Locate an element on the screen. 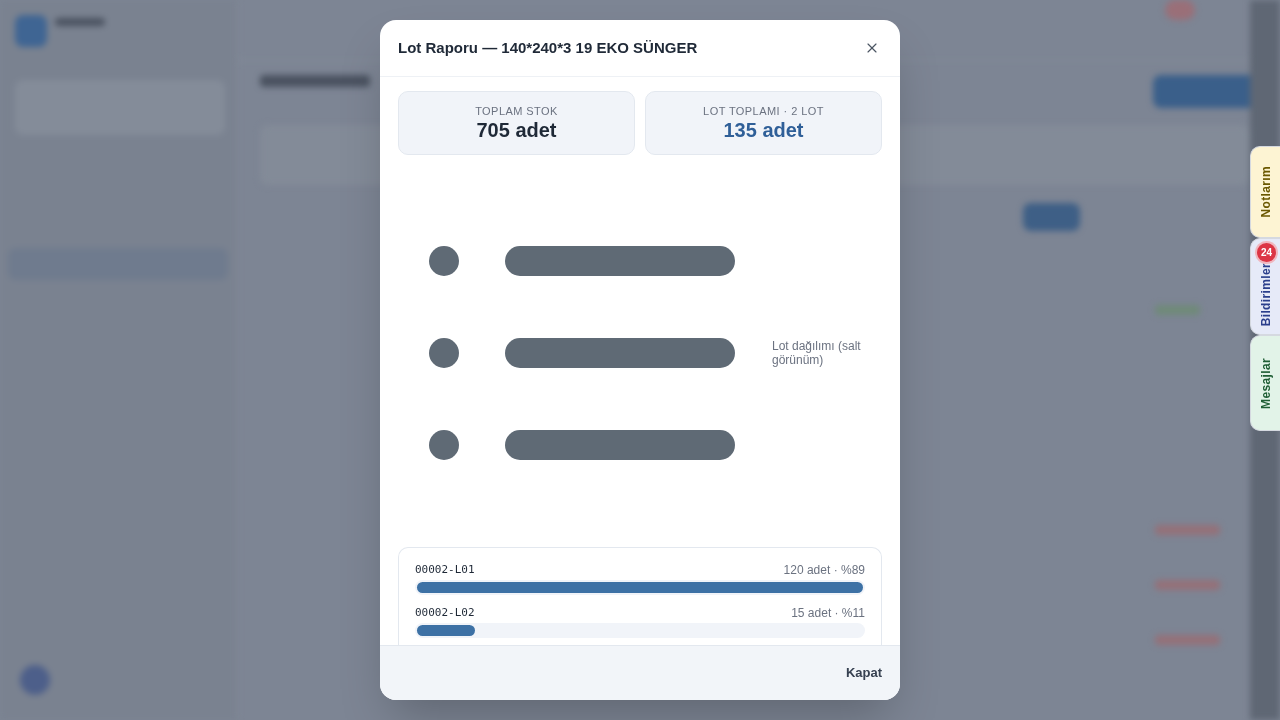 The width and height of the screenshot is (1280, 720). lot-reading: 120 adet · %89 is located at coordinates (824, 570).